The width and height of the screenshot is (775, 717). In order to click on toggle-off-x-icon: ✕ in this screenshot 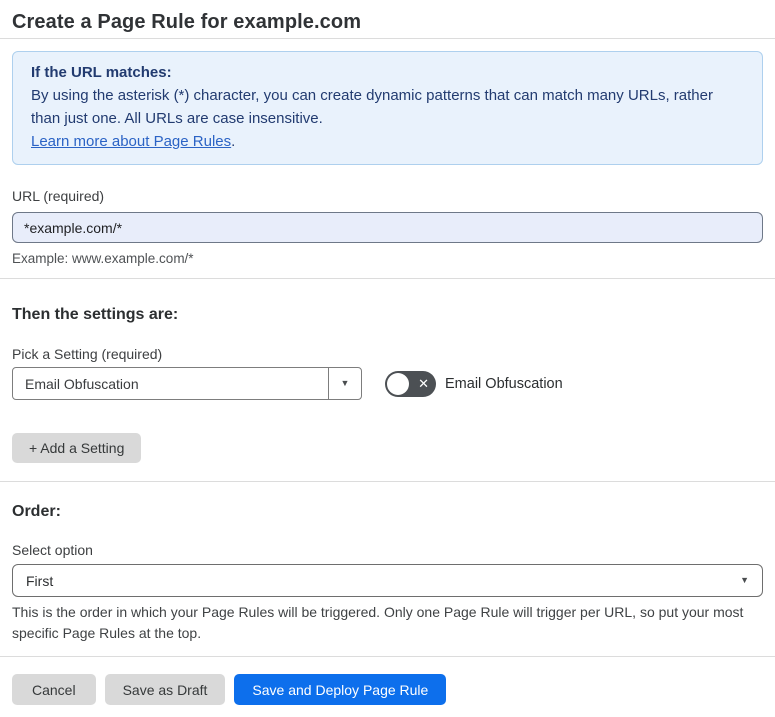, I will do `click(423, 383)`.